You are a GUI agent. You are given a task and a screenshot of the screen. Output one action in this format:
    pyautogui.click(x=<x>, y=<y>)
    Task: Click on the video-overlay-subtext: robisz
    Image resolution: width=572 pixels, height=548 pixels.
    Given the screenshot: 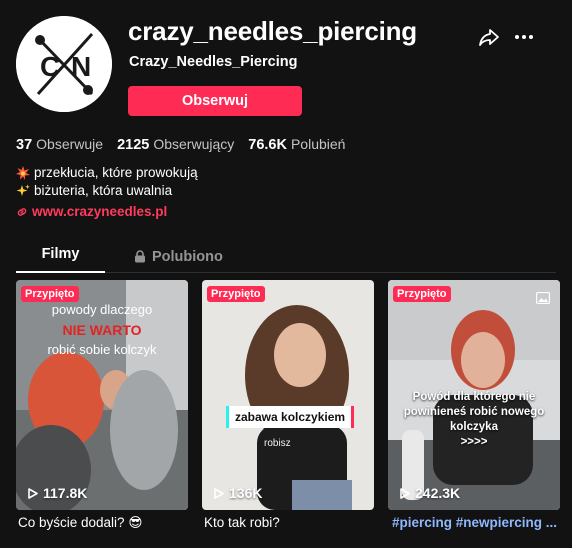 What is the action you would take?
    pyautogui.click(x=277, y=443)
    